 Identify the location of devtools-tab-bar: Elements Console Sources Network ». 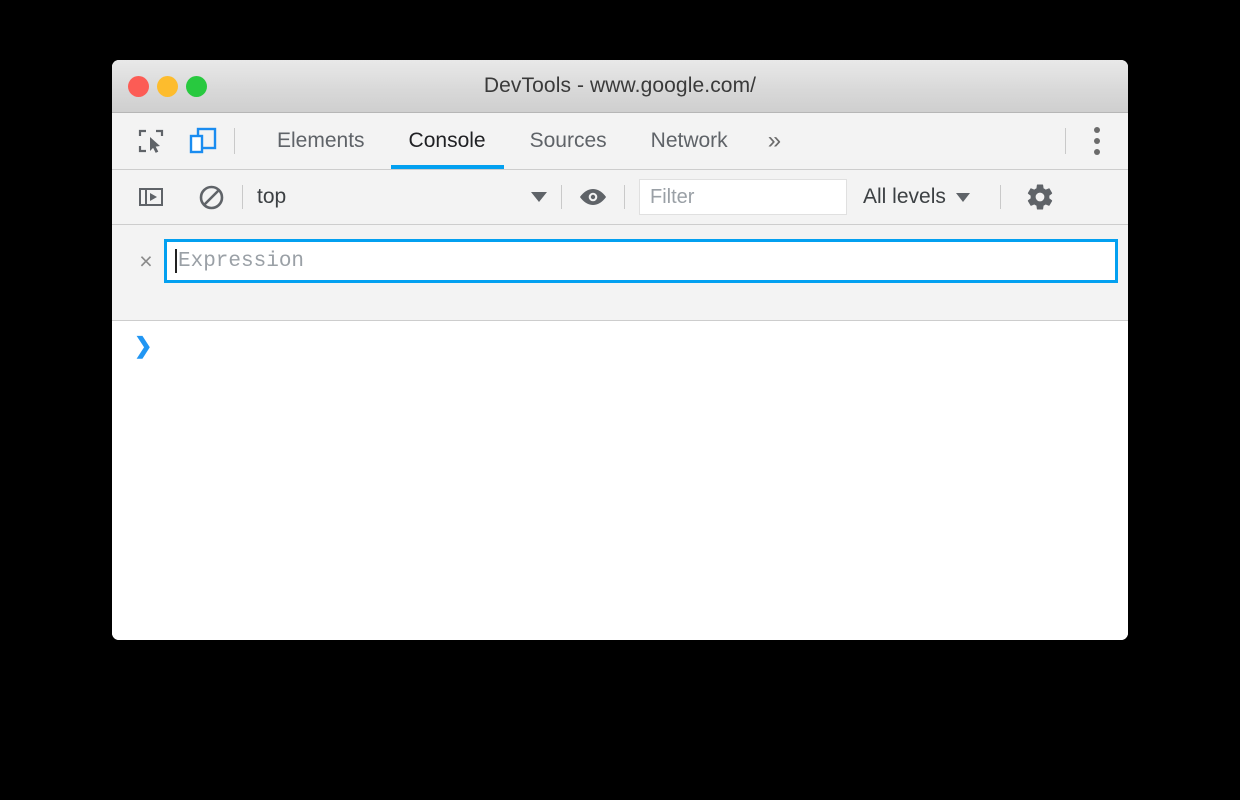
(620, 141).